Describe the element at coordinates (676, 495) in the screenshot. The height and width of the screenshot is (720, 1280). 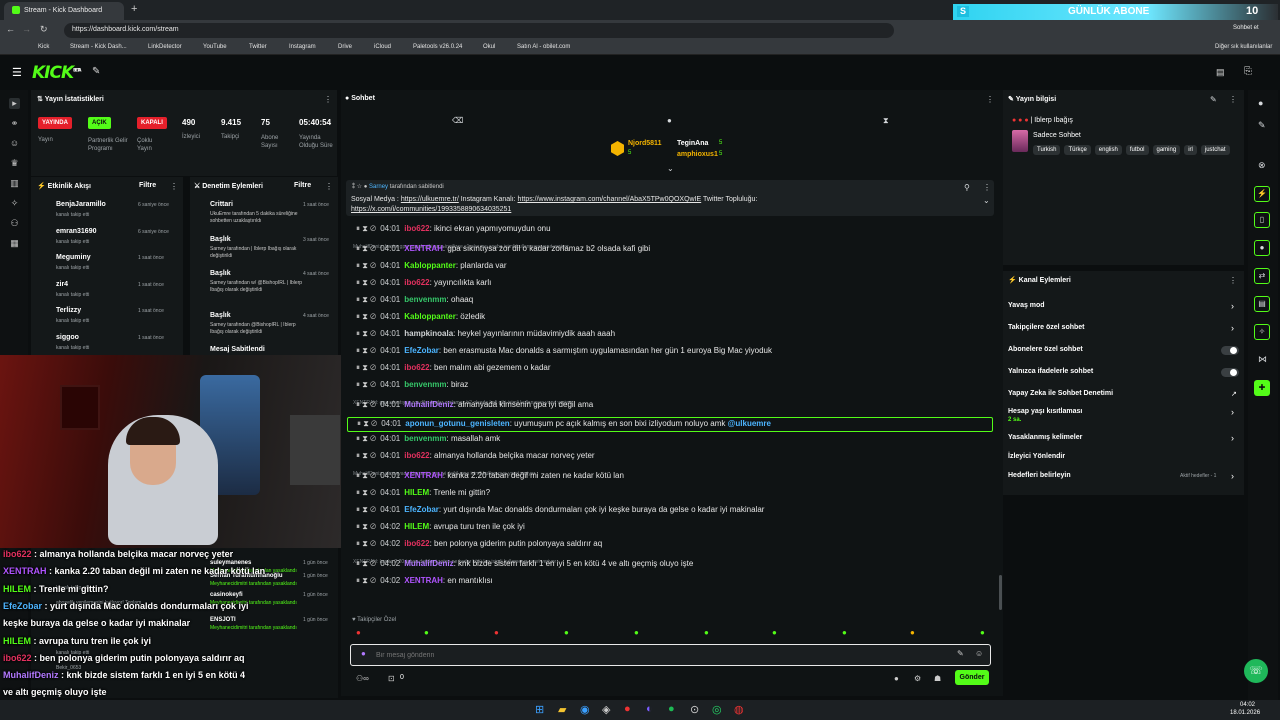
I see `chat-message: ⏸ ⧗ ⊘ 04:01 HILEM: Trenle mi gittin?` at that location.